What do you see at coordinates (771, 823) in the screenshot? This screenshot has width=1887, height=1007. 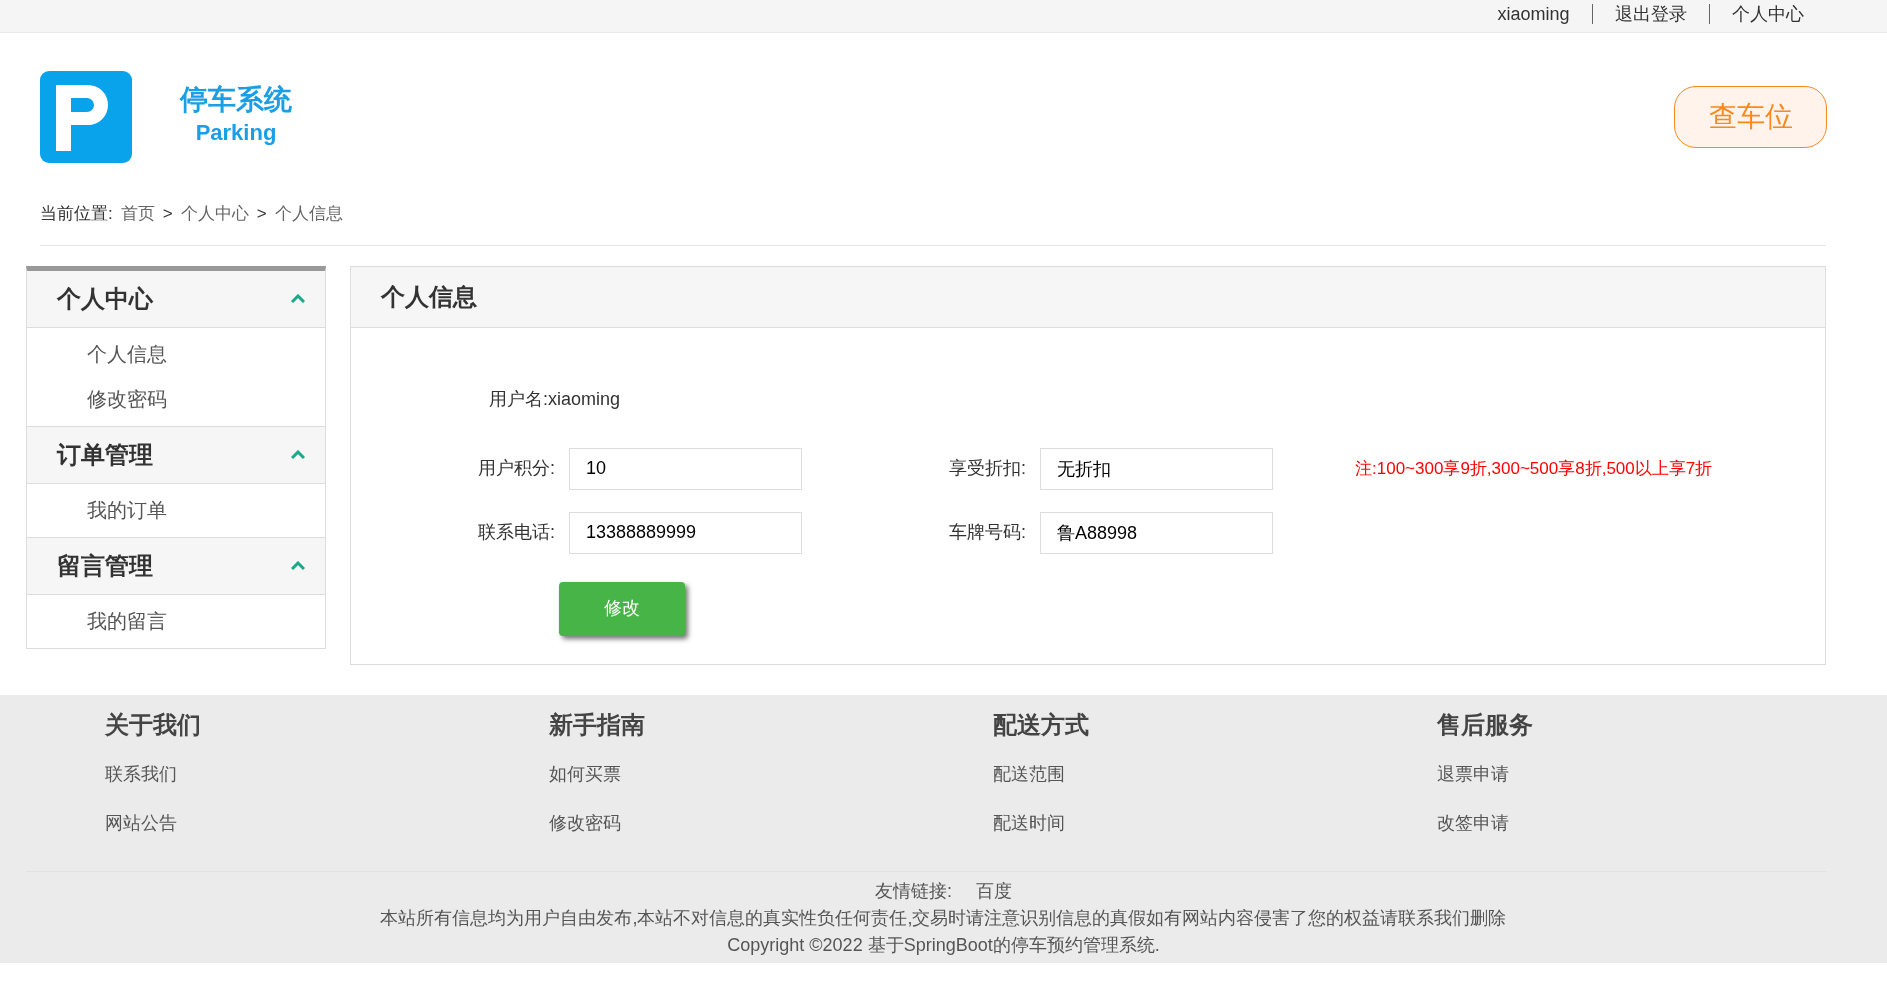 I see `footer-link: 修改密码` at bounding box center [771, 823].